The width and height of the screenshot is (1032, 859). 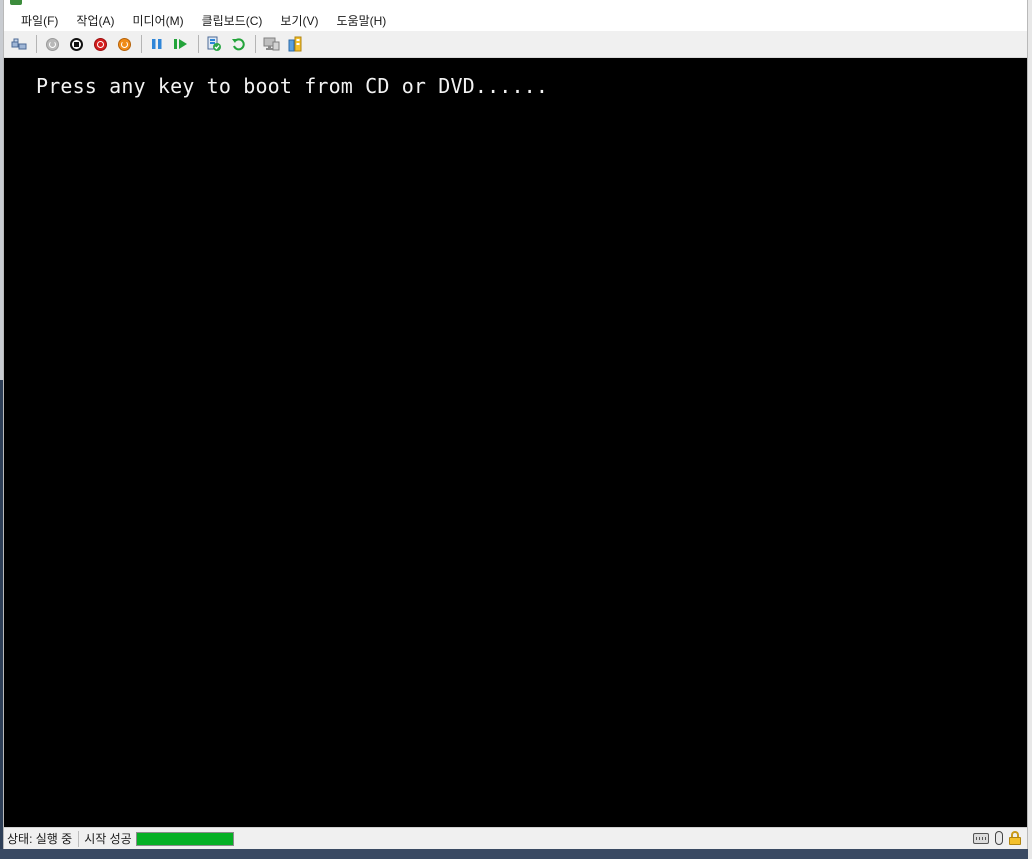 I want to click on desktop-background-right, so click(x=1030, y=429).